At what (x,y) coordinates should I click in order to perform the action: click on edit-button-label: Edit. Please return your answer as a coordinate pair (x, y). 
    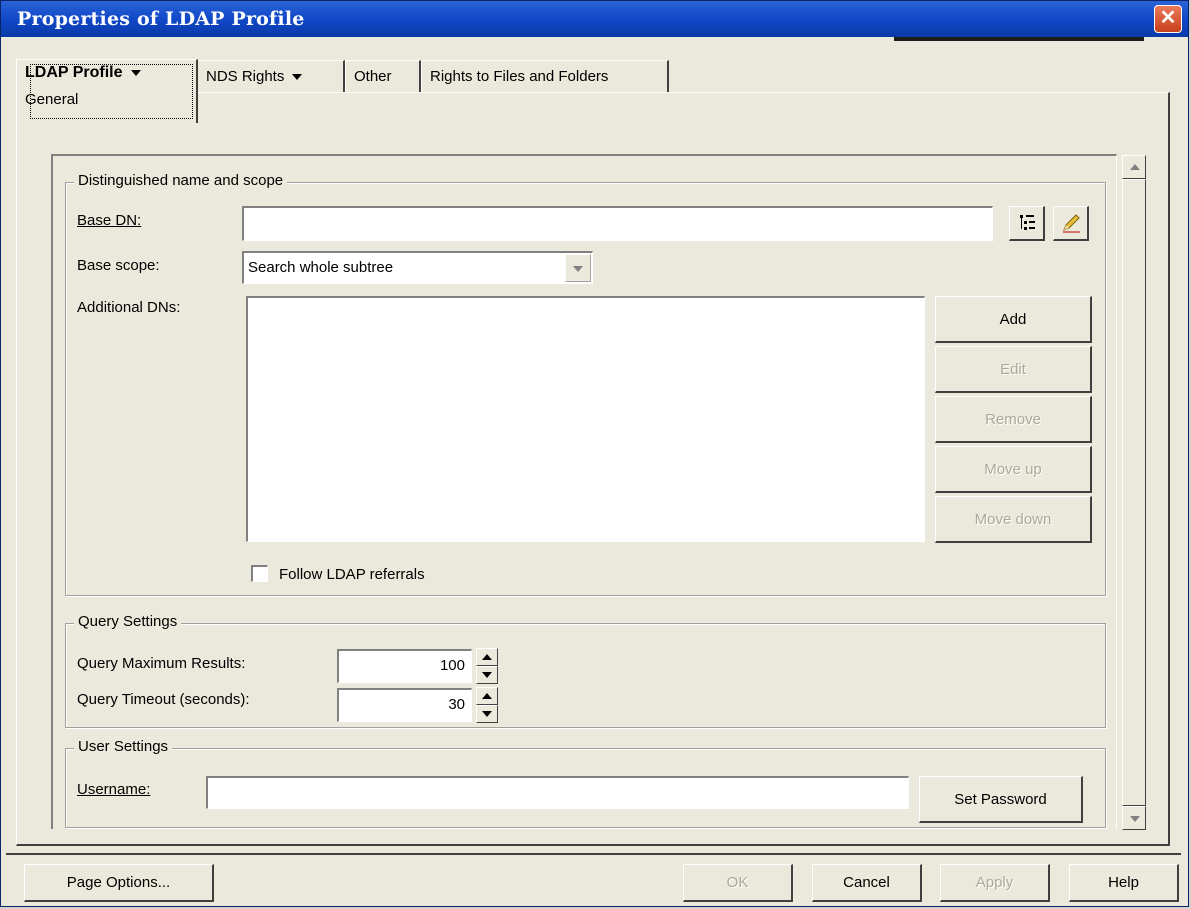
    Looking at the image, I should click on (1013, 369).